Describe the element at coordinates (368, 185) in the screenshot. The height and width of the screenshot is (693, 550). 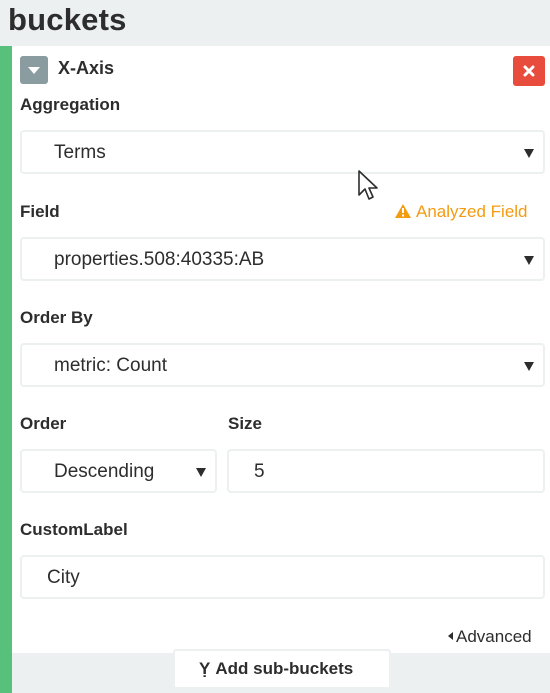
I see `mouse-pointer-icon` at that location.